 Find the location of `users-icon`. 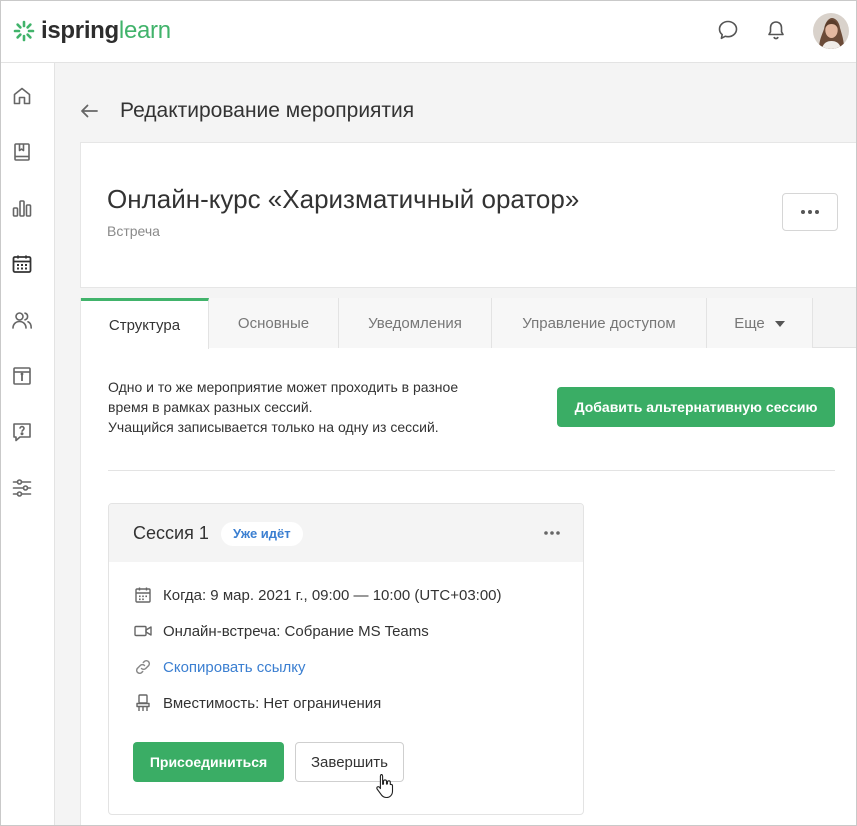

users-icon is located at coordinates (22, 320).